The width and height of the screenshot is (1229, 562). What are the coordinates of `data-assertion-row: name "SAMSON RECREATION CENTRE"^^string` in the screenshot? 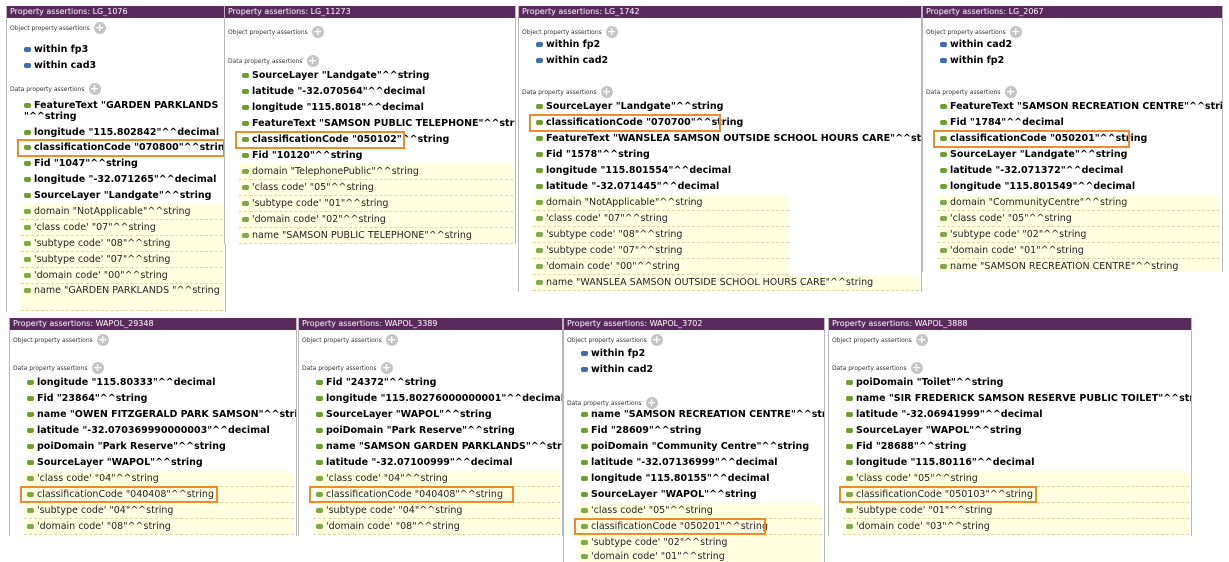 It's located at (701, 415).